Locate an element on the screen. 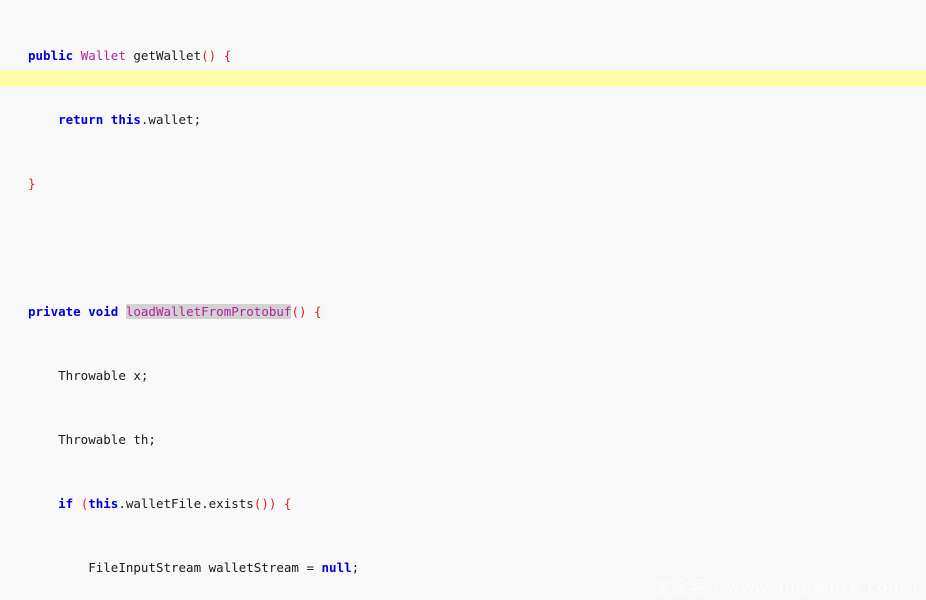 This screenshot has height=600, width=926. code-line: } is located at coordinates (32, 183).